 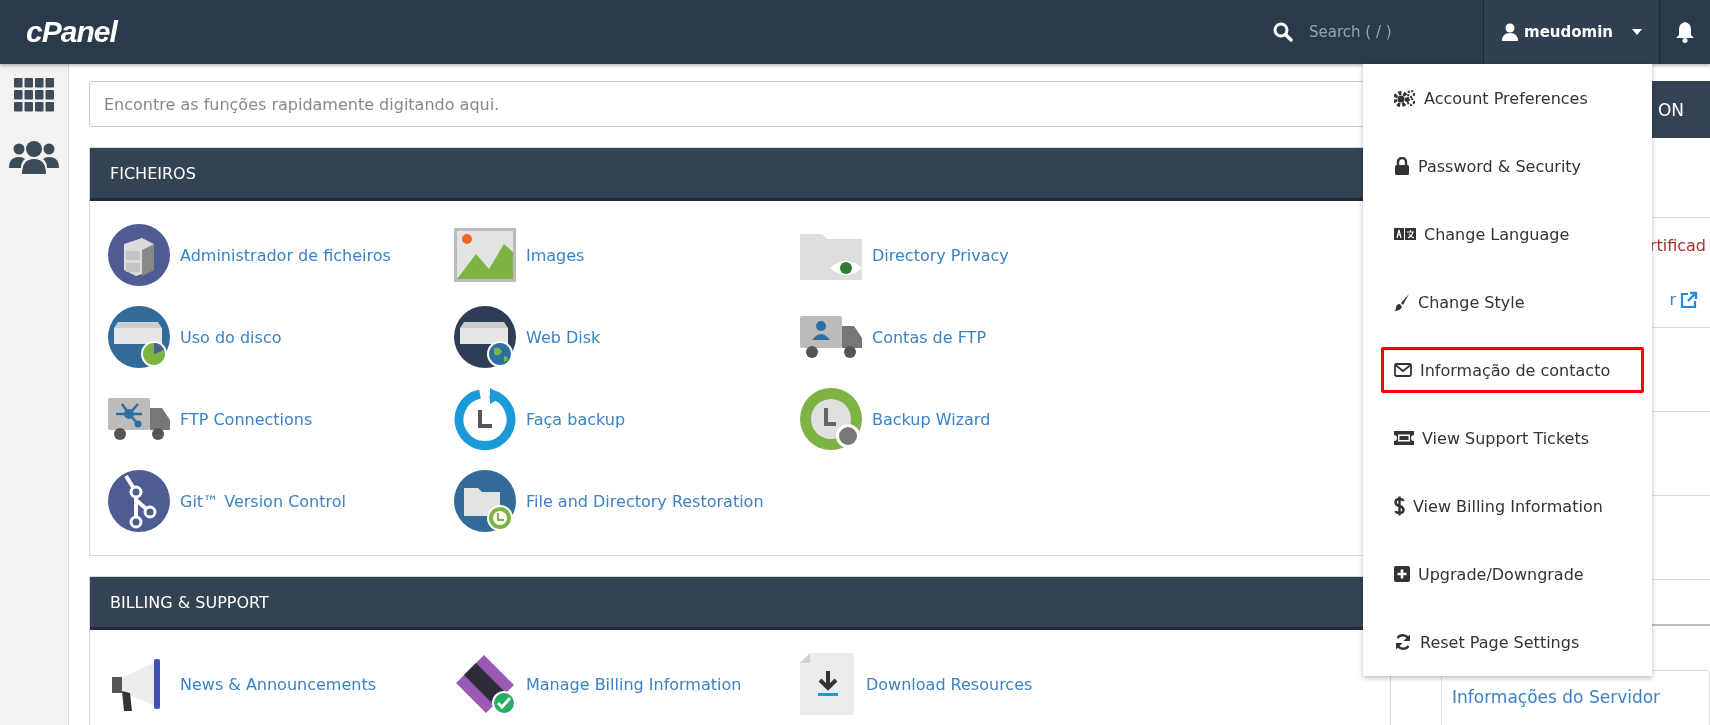 I want to click on feature-link: Web Disk, so click(x=627, y=337).